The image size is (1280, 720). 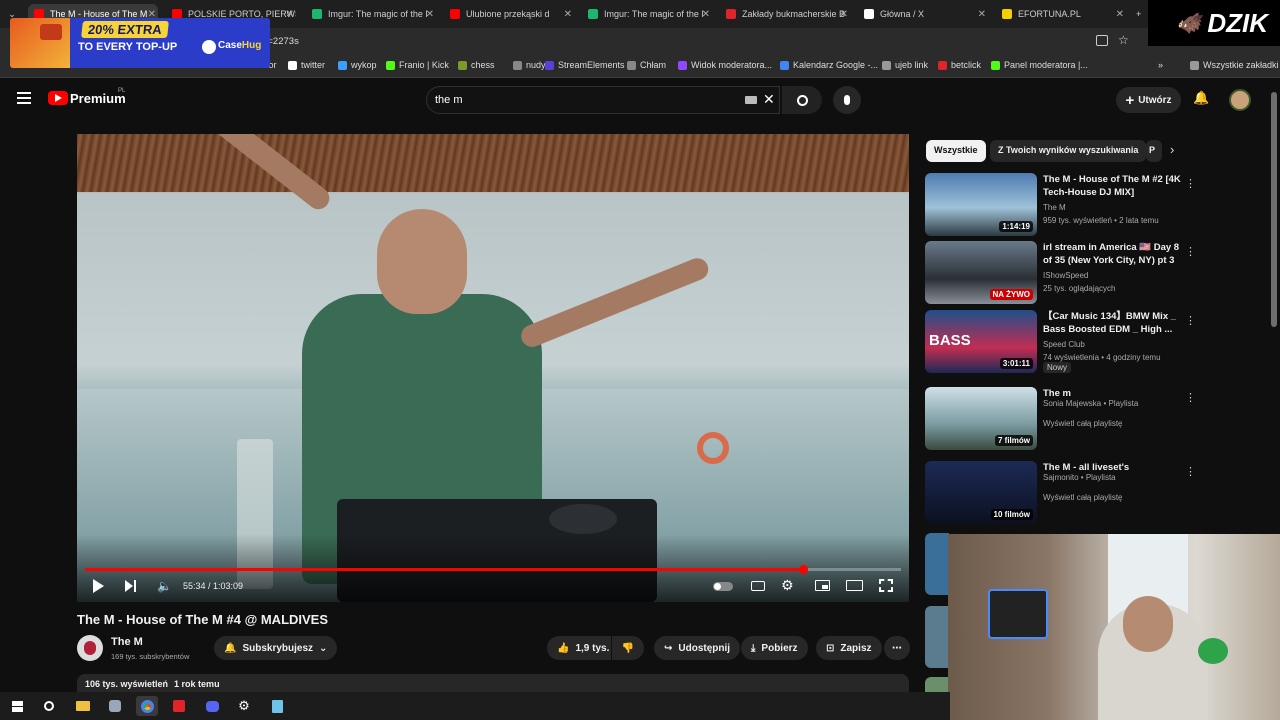 I want to click on autoplay-toggle, so click(x=723, y=586).